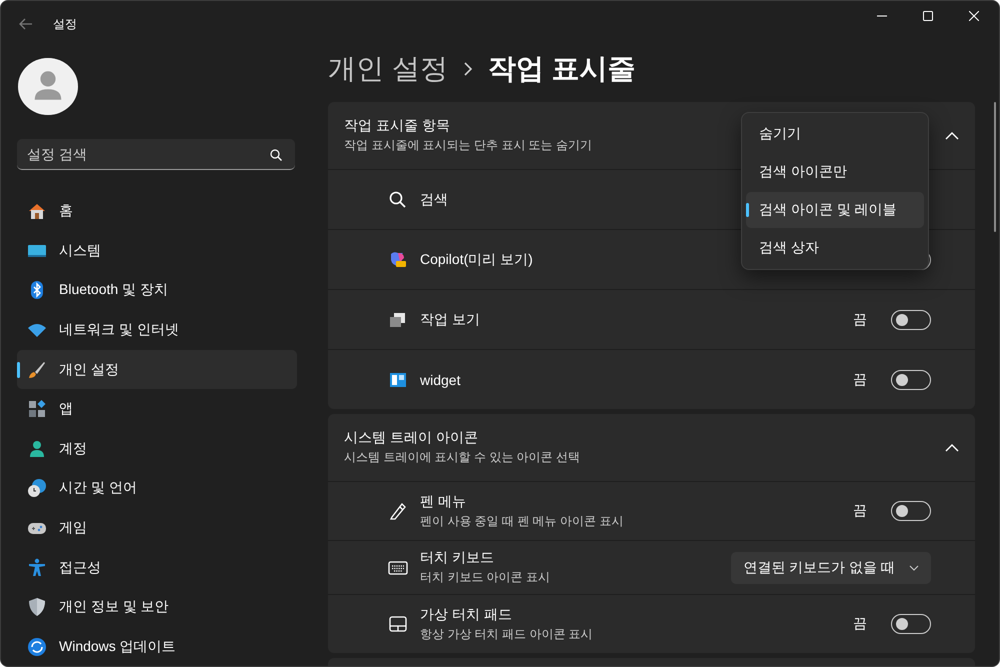 This screenshot has width=1000, height=667. Describe the element at coordinates (914, 567) in the screenshot. I see `chevron-down-icon` at that location.